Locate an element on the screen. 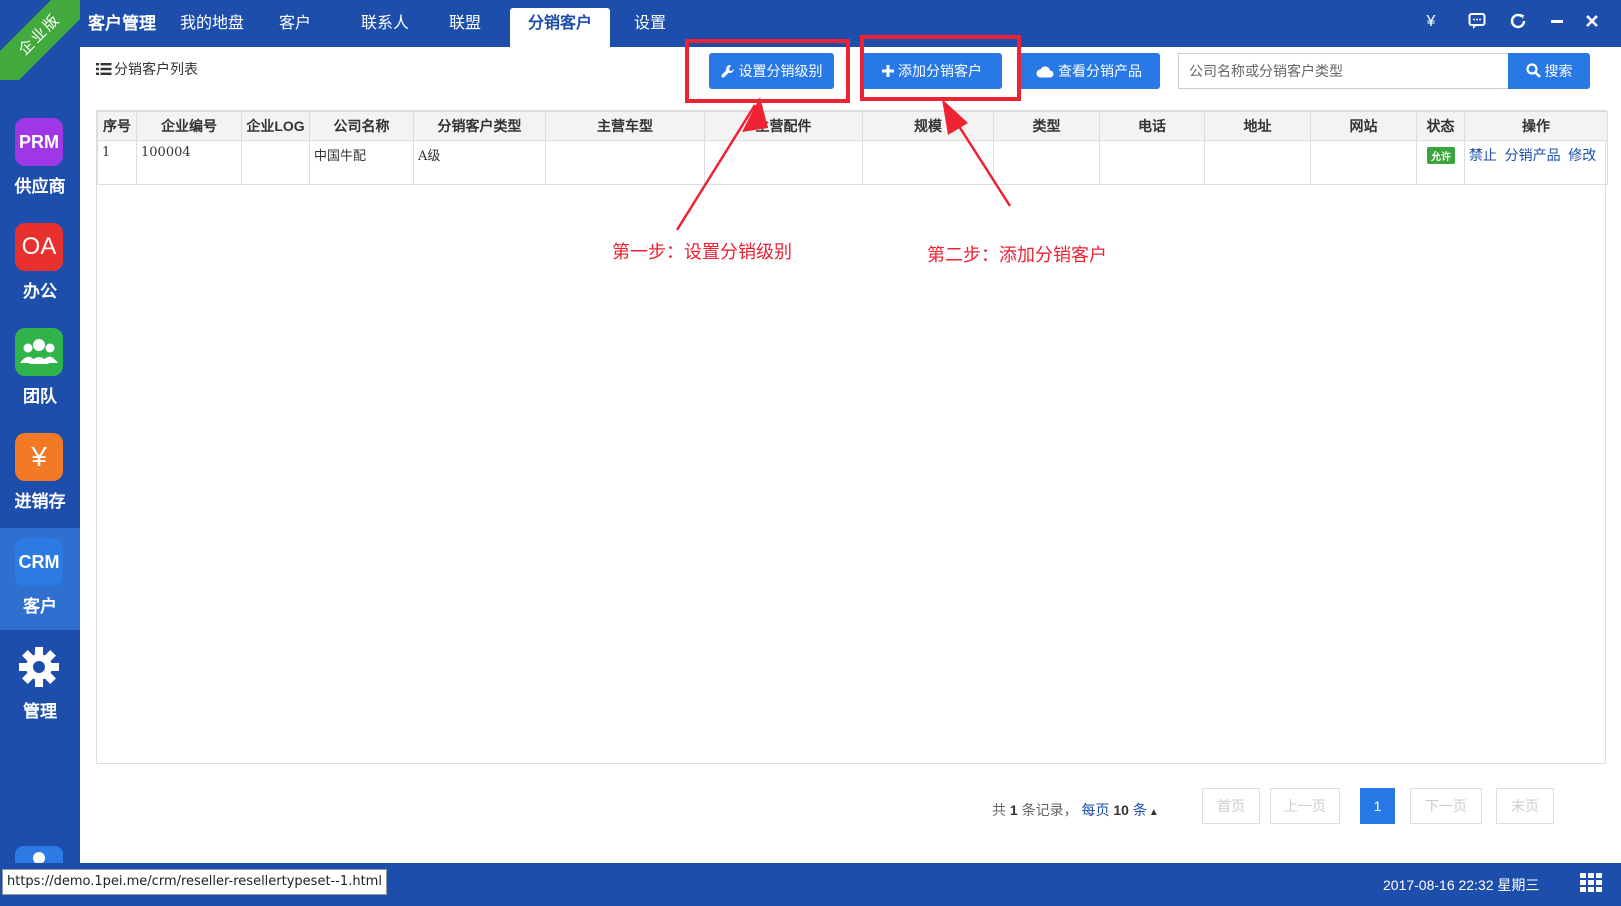 The width and height of the screenshot is (1621, 906). column-header: 规模 is located at coordinates (928, 126).